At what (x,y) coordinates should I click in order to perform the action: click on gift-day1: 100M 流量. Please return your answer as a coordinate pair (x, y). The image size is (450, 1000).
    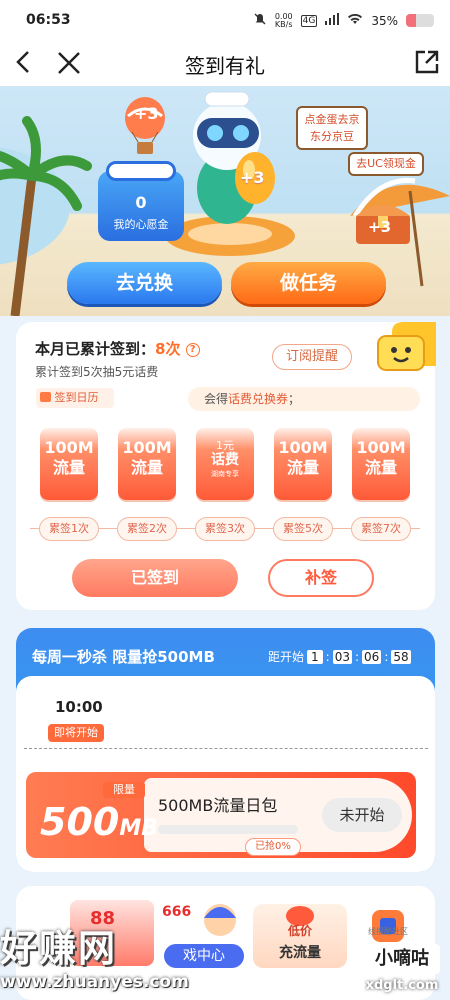
    Looking at the image, I should click on (69, 464).